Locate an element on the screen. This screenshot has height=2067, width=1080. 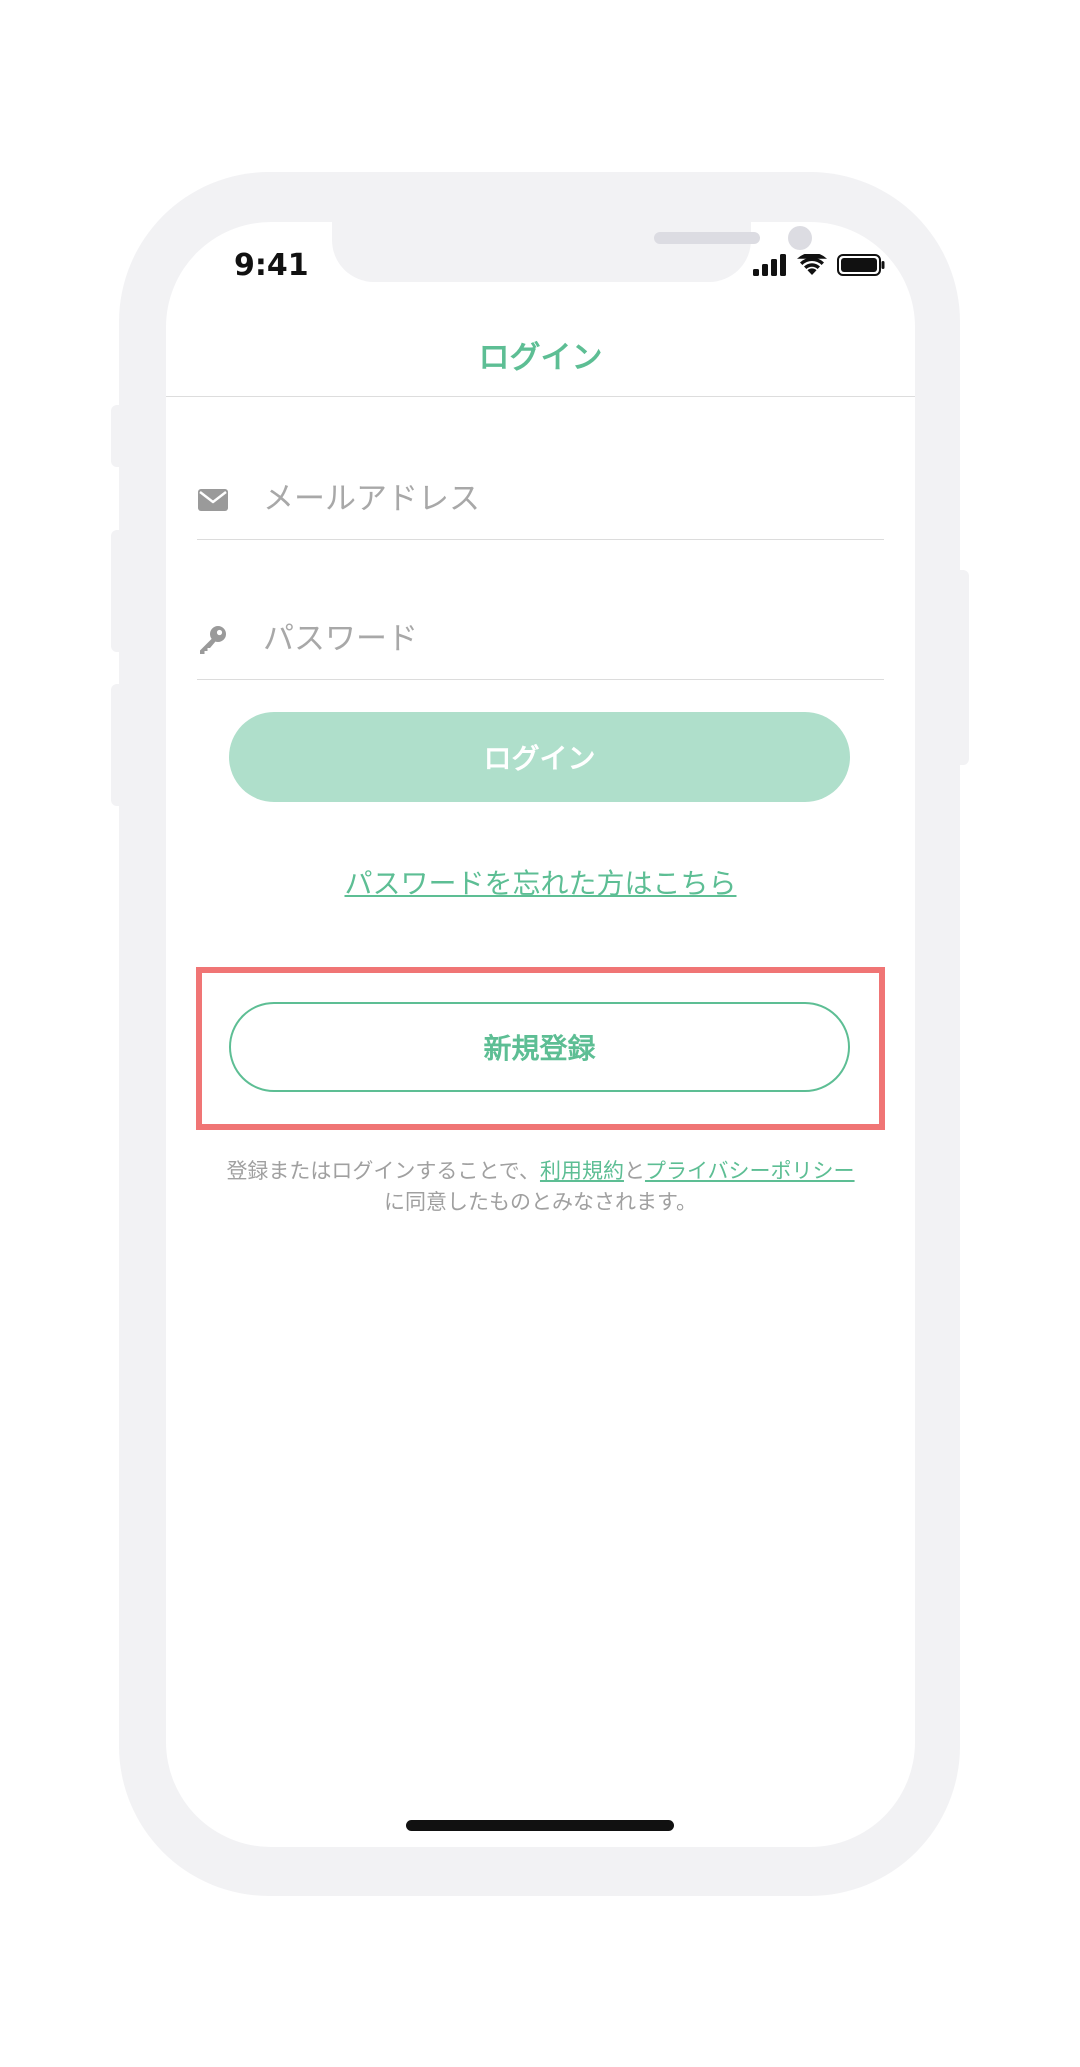
privacy-policy-link: プライバシーポリシー is located at coordinates (750, 1171).